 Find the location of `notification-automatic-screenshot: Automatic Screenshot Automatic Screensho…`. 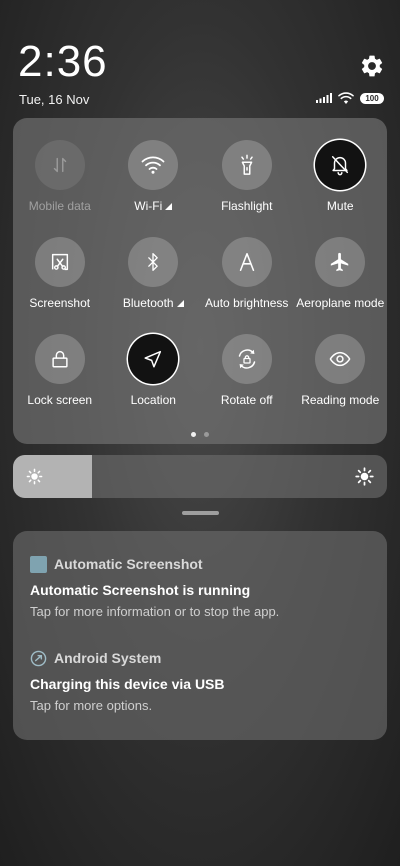

notification-automatic-screenshot: Automatic Screenshot Automatic Screensho… is located at coordinates (200, 587).